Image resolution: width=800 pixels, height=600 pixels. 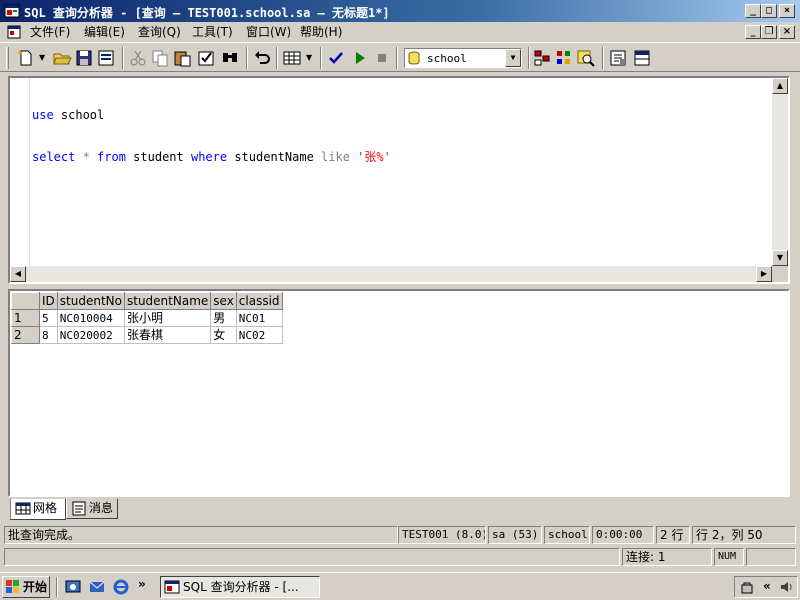 I want to click on table-row: 1 5 NC010004 张小明 男 NC01, so click(x=147, y=318).